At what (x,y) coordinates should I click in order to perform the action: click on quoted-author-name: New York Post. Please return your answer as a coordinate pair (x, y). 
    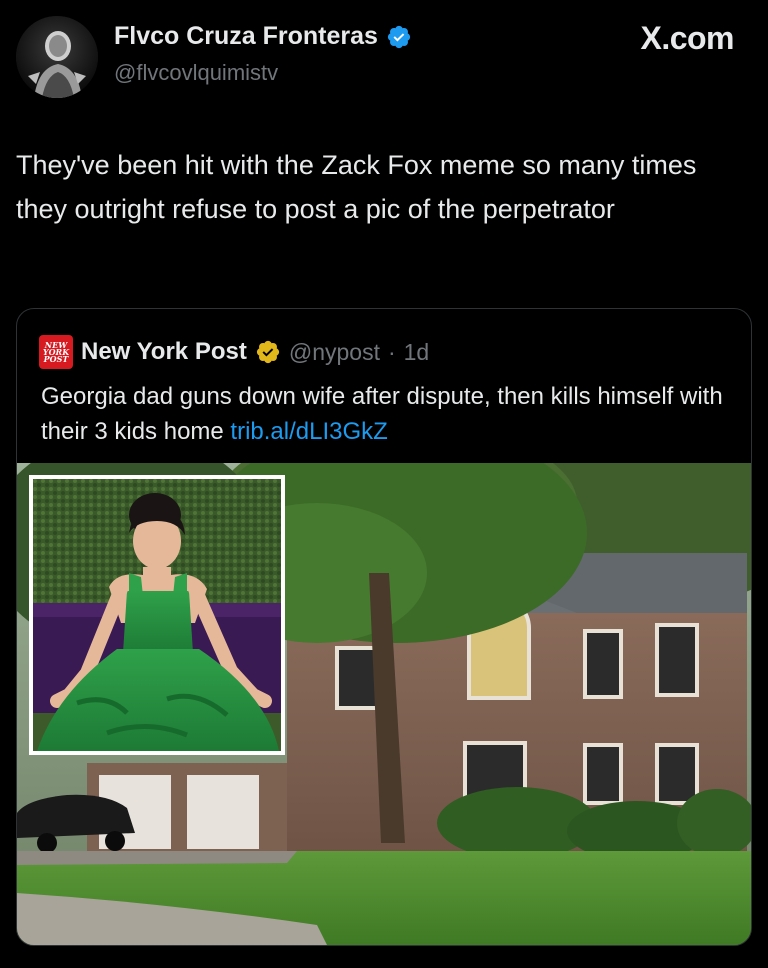
    Looking at the image, I should click on (164, 352).